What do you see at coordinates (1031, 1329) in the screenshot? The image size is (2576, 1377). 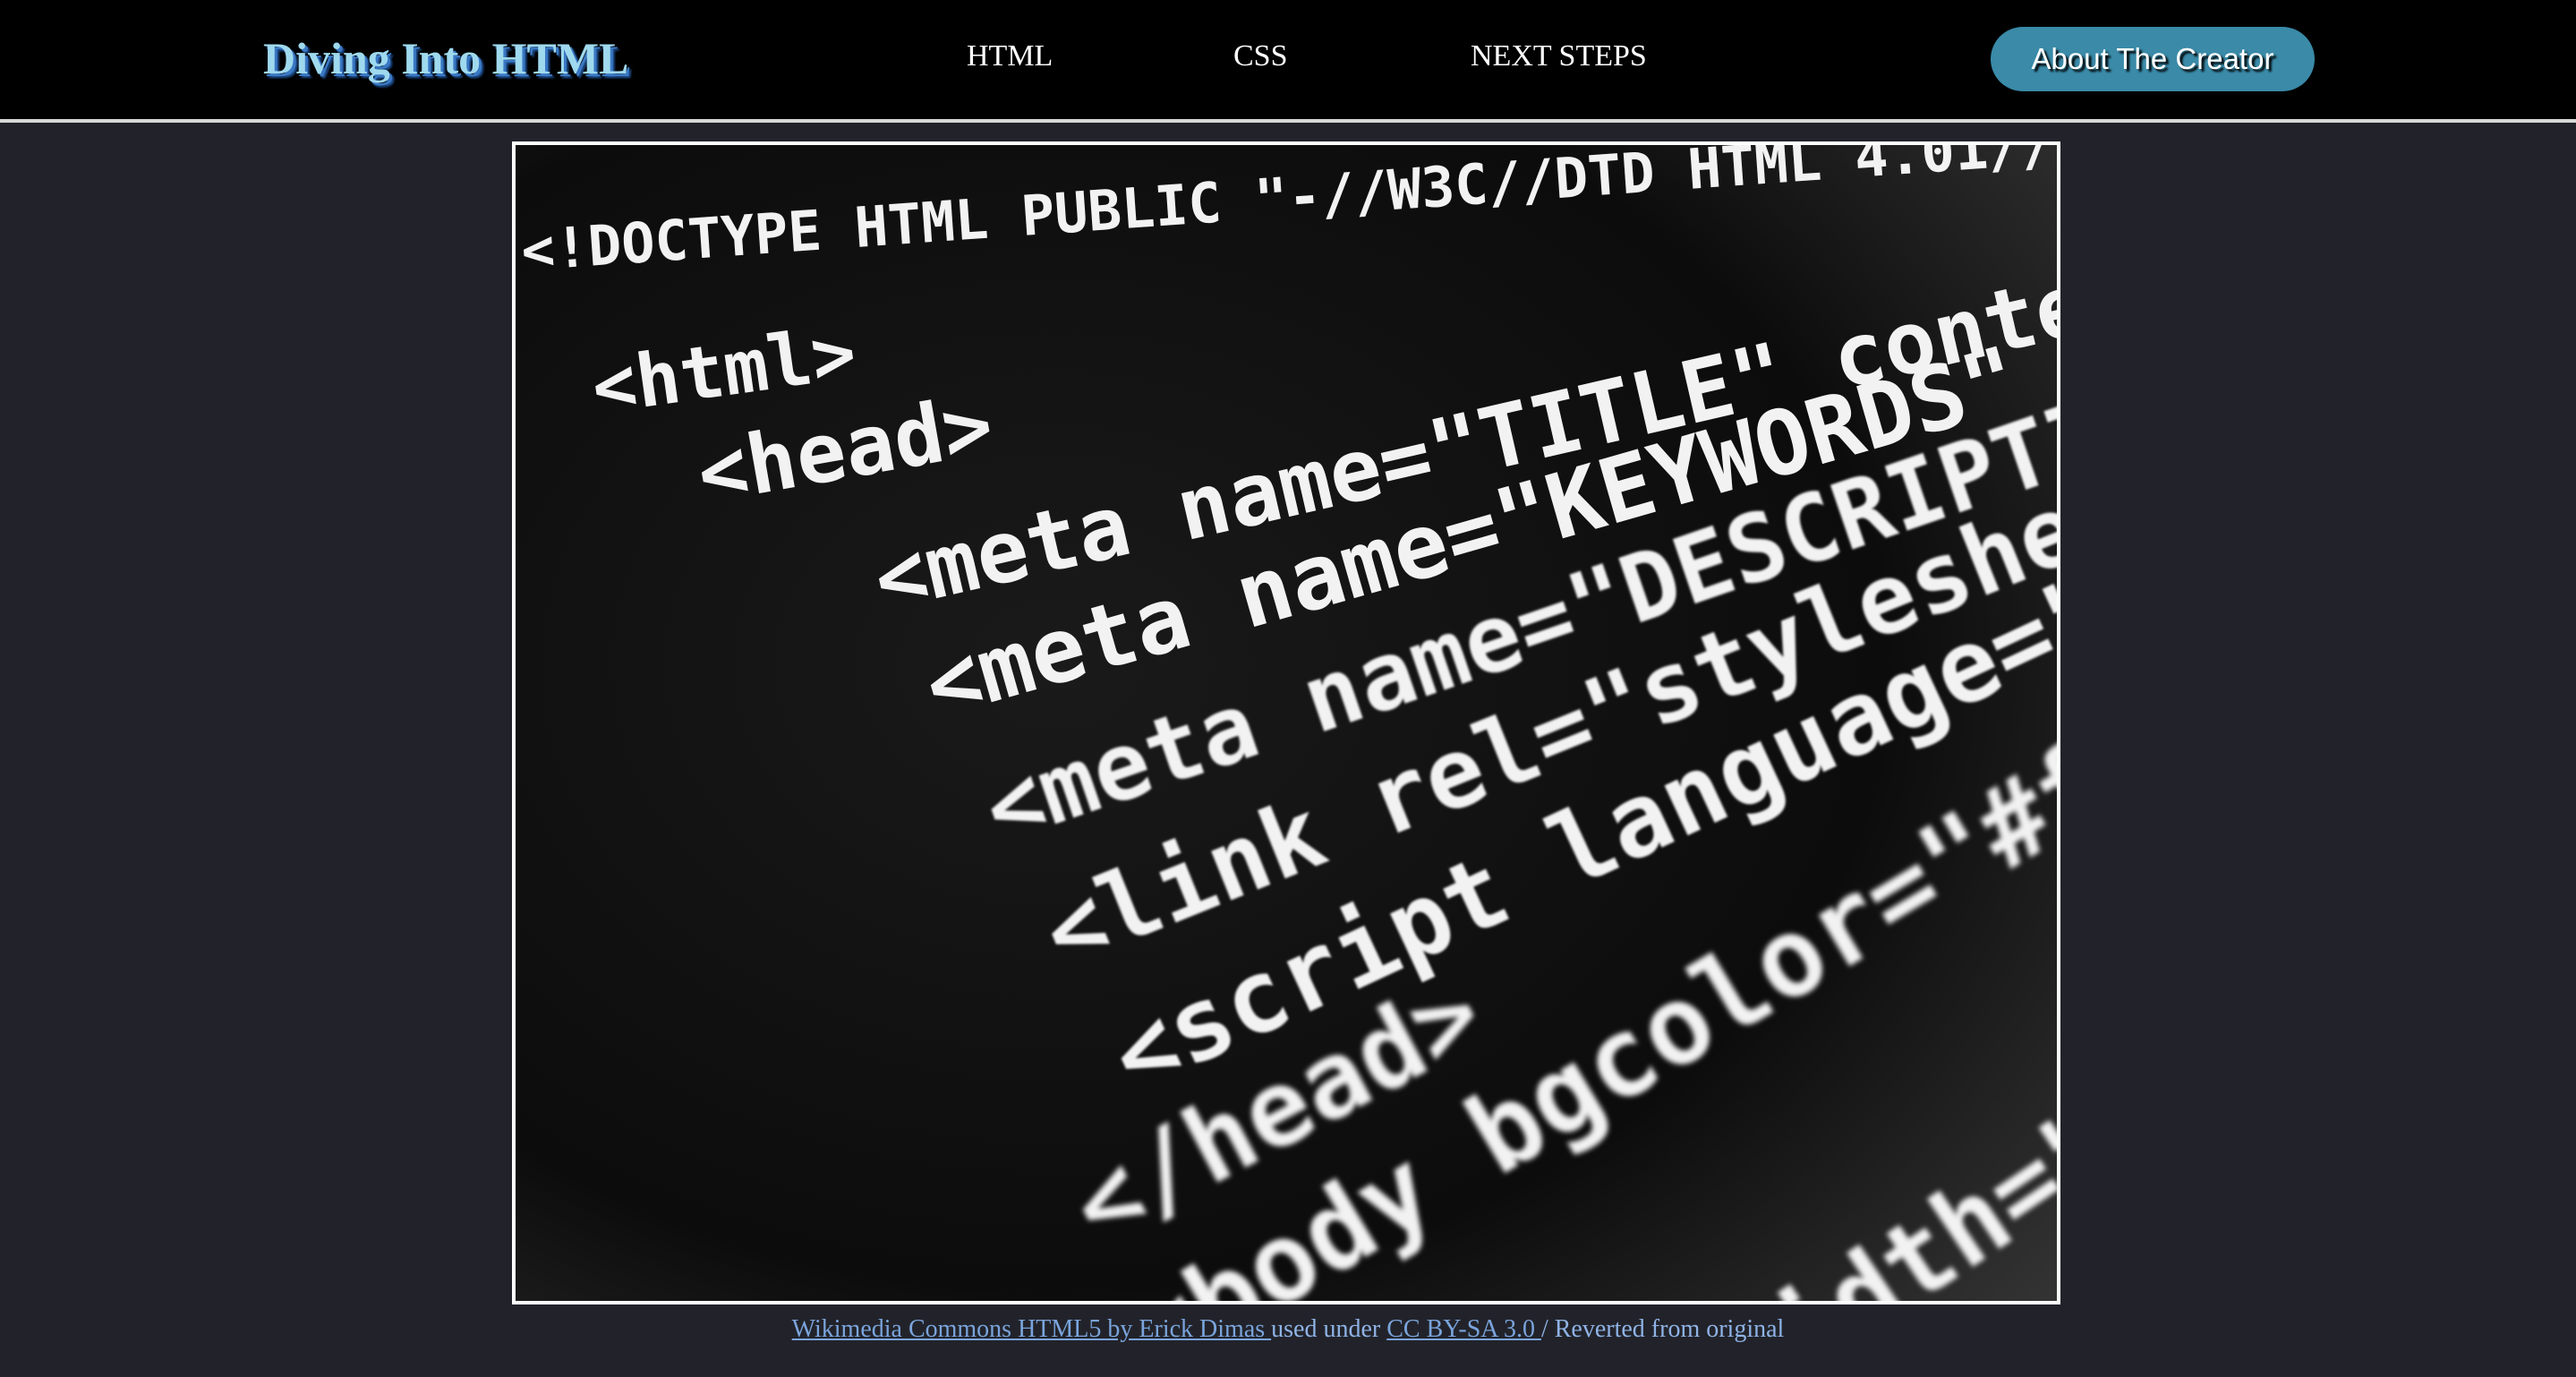 I see `source-link: Wikimedia Commons HTML5 by Erick Dimas` at bounding box center [1031, 1329].